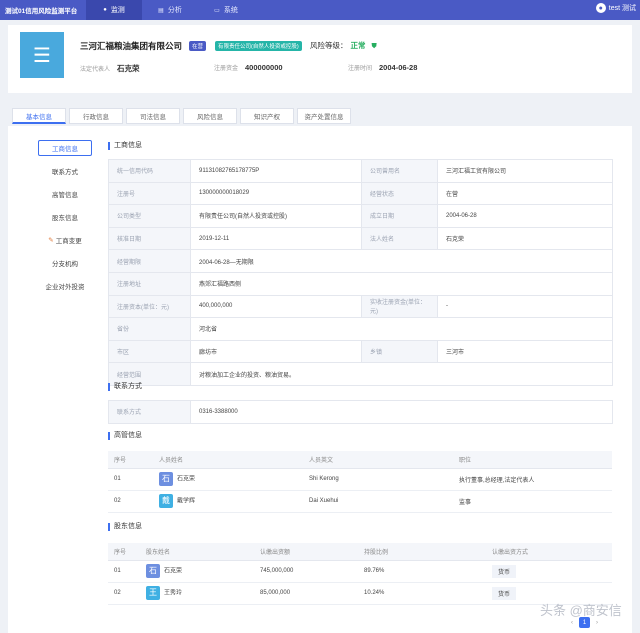  I want to click on table-row: 公司类型 有限责任公司(自然人投资或控股) 成立日期 2004-06-28, so click(360, 216).